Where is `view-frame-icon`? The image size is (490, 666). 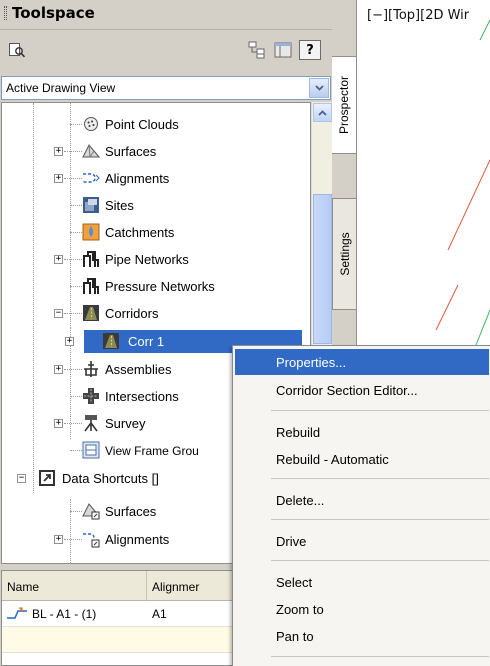
view-frame-icon is located at coordinates (91, 450).